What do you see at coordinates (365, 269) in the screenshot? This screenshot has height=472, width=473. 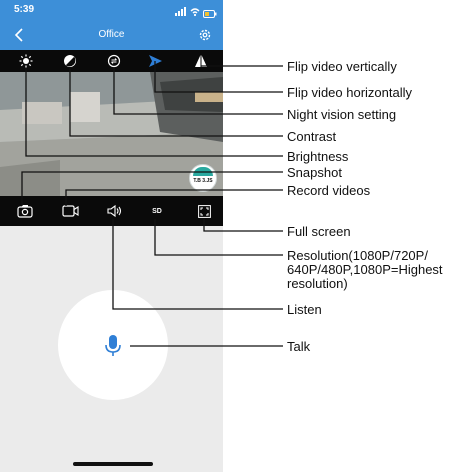 I see `label-resolution-2: 640P/480P,1080P=Highest` at bounding box center [365, 269].